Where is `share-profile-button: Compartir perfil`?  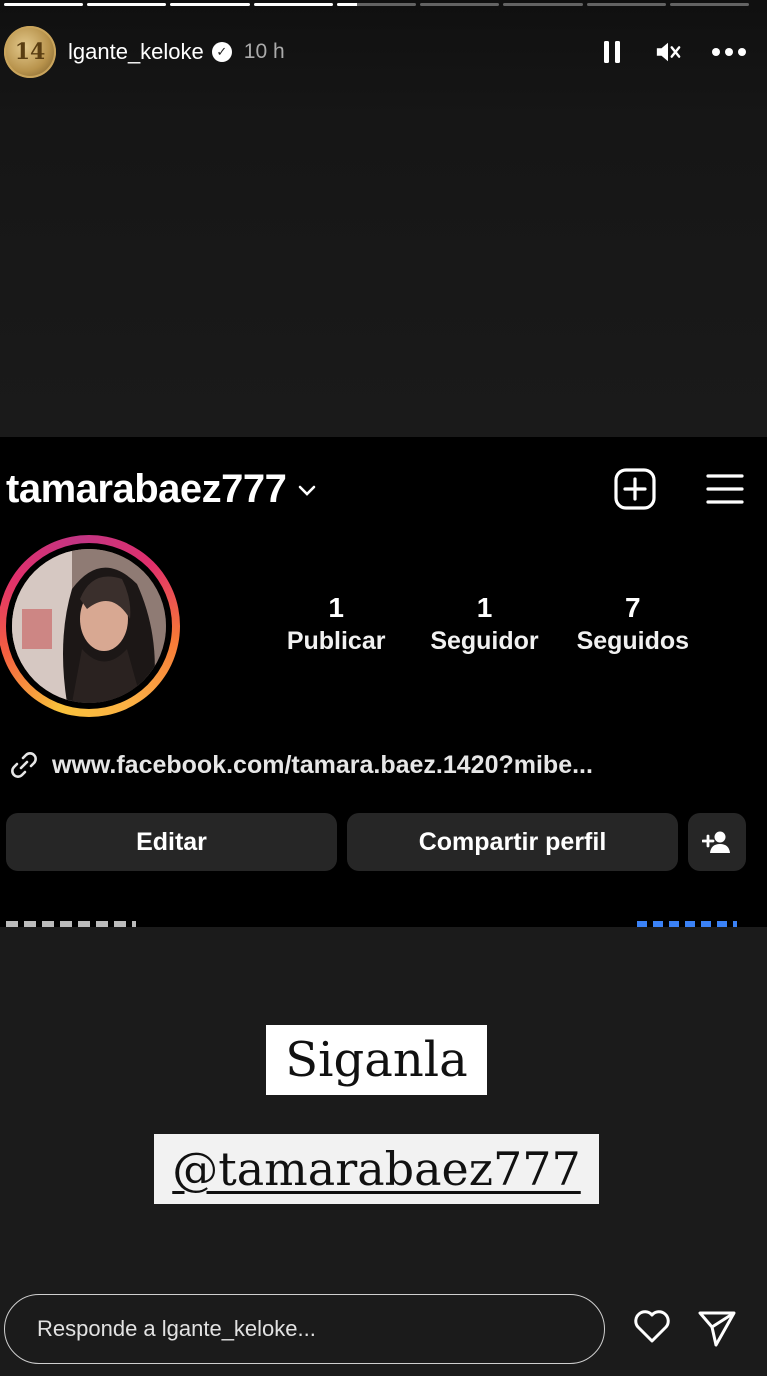 share-profile-button: Compartir perfil is located at coordinates (512, 842).